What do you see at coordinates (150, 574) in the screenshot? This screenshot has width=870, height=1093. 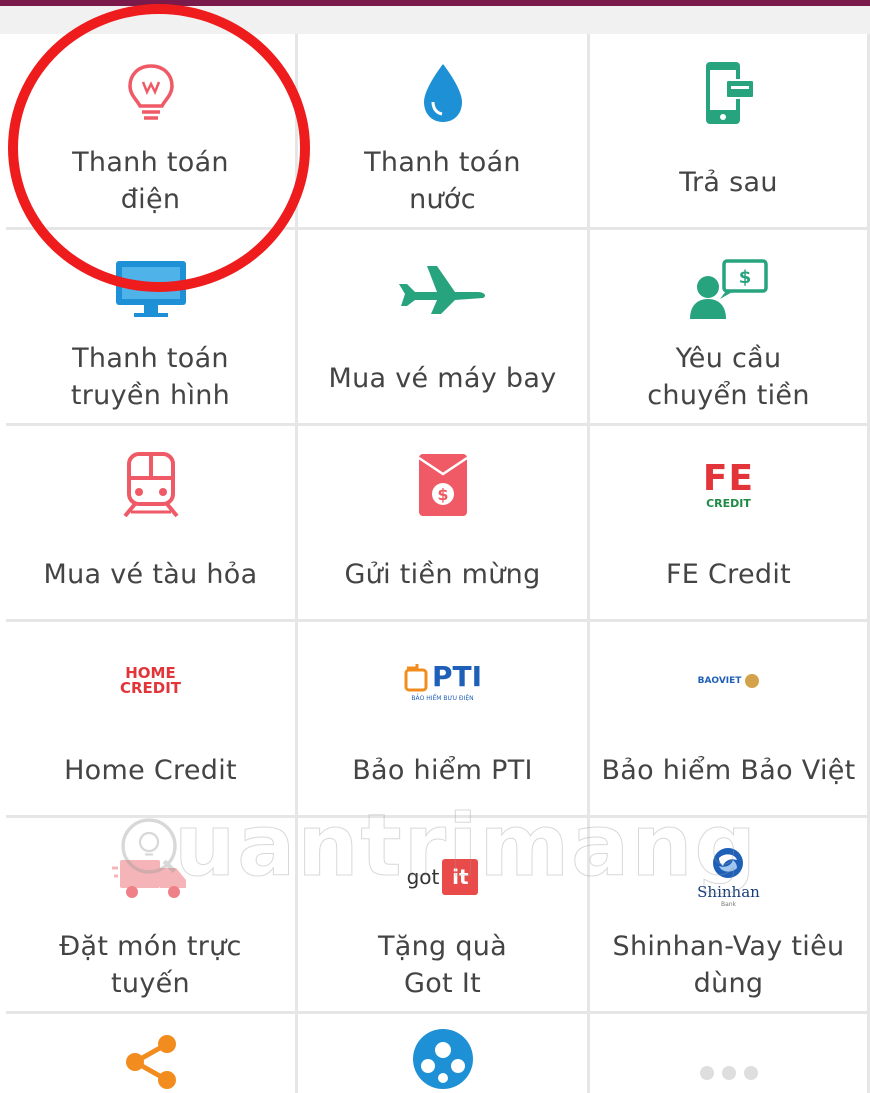 I see `service-label: Mua vé tàu hỏa` at bounding box center [150, 574].